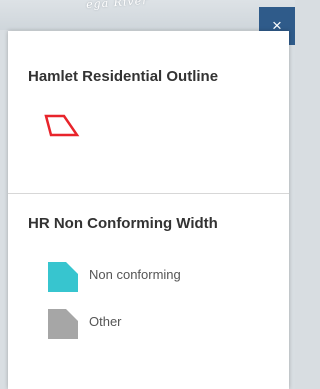  I want to click on cyan-polygon-swatch-icon, so click(63, 277).